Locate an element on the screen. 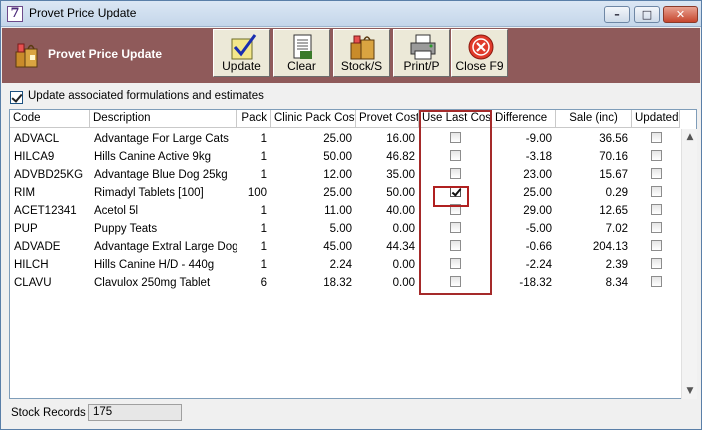  vertical-scrollbar: ▲ ▼ is located at coordinates (689, 264).